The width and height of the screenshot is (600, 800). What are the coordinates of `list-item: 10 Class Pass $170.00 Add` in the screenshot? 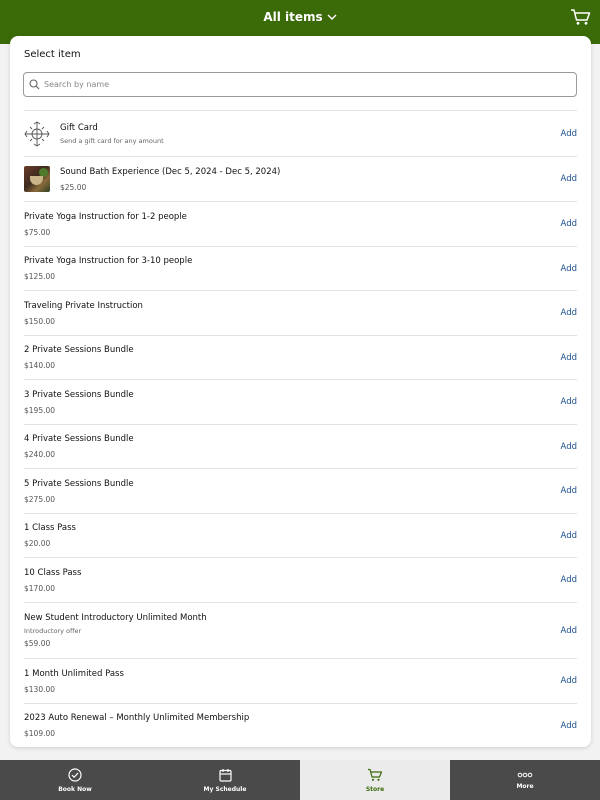 It's located at (300, 579).